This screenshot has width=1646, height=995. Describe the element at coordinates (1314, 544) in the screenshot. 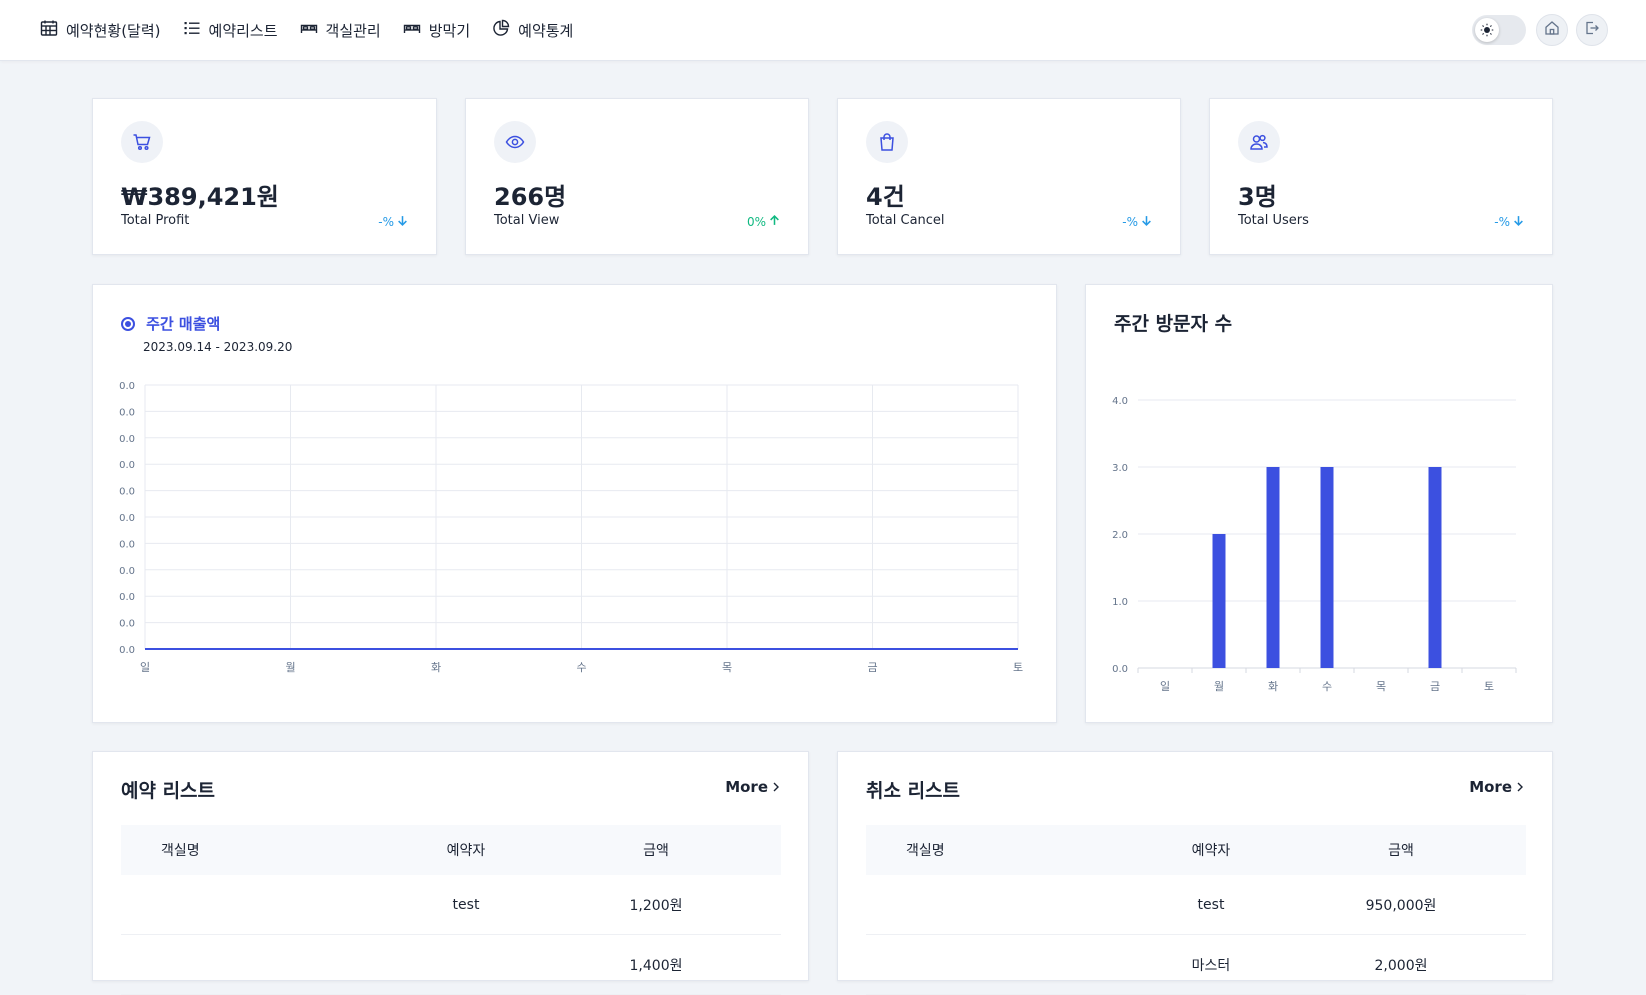

I see `weekly-visitors-chart: 4.0 3.0 2.0 1.0 0.0 일 월 화 수 목 금 토` at that location.